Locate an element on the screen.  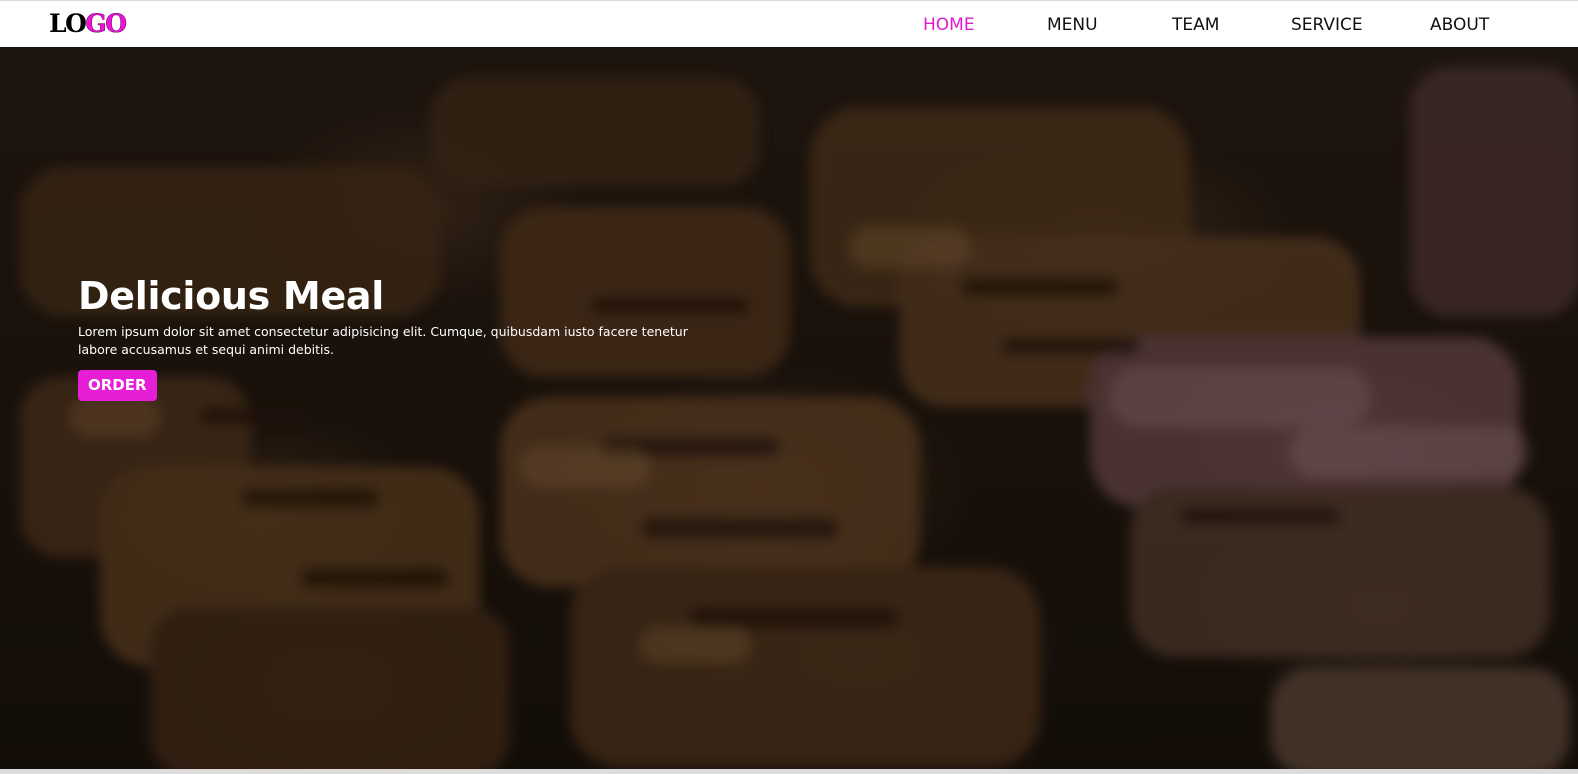
nav-link-service: SERVICE is located at coordinates (1327, 25).